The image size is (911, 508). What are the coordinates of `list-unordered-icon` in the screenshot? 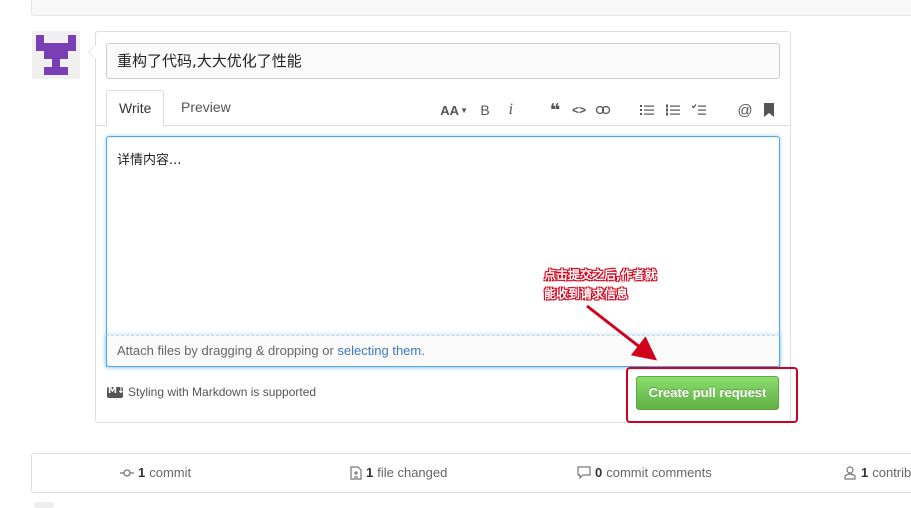 It's located at (647, 110).